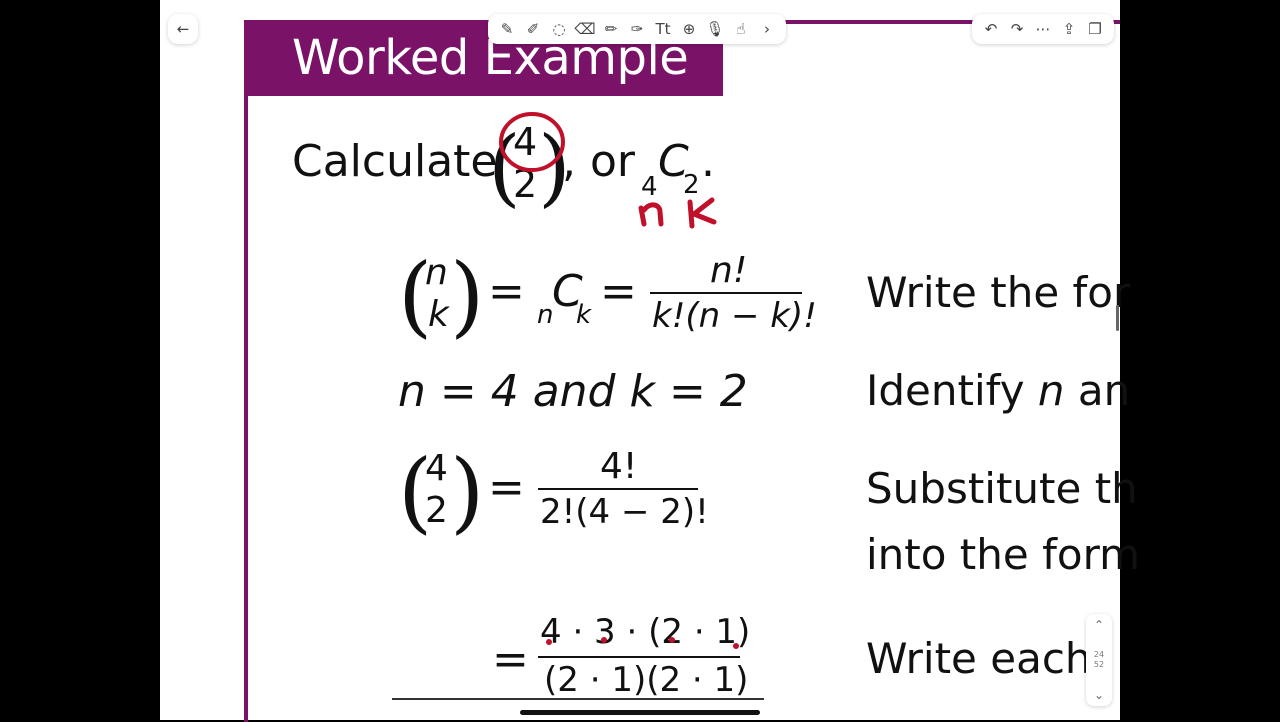 The image size is (1280, 722). I want to click on pen-icon: ✎, so click(507, 29).